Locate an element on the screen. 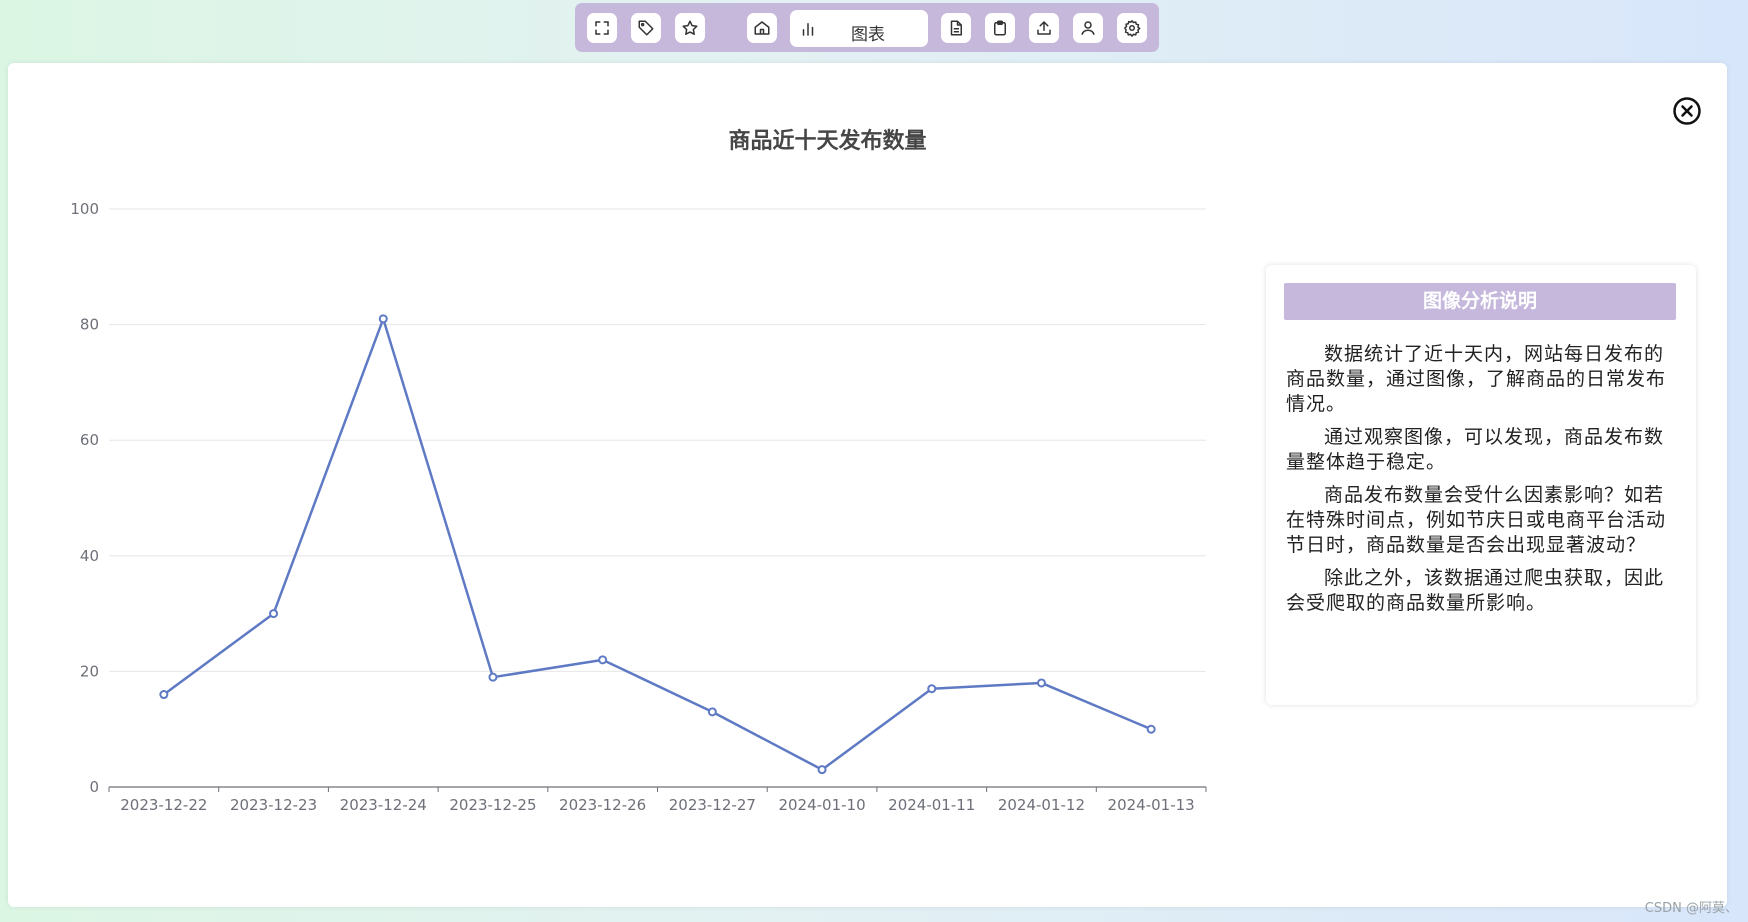 The image size is (1748, 922). upload-button is located at coordinates (1044, 28).